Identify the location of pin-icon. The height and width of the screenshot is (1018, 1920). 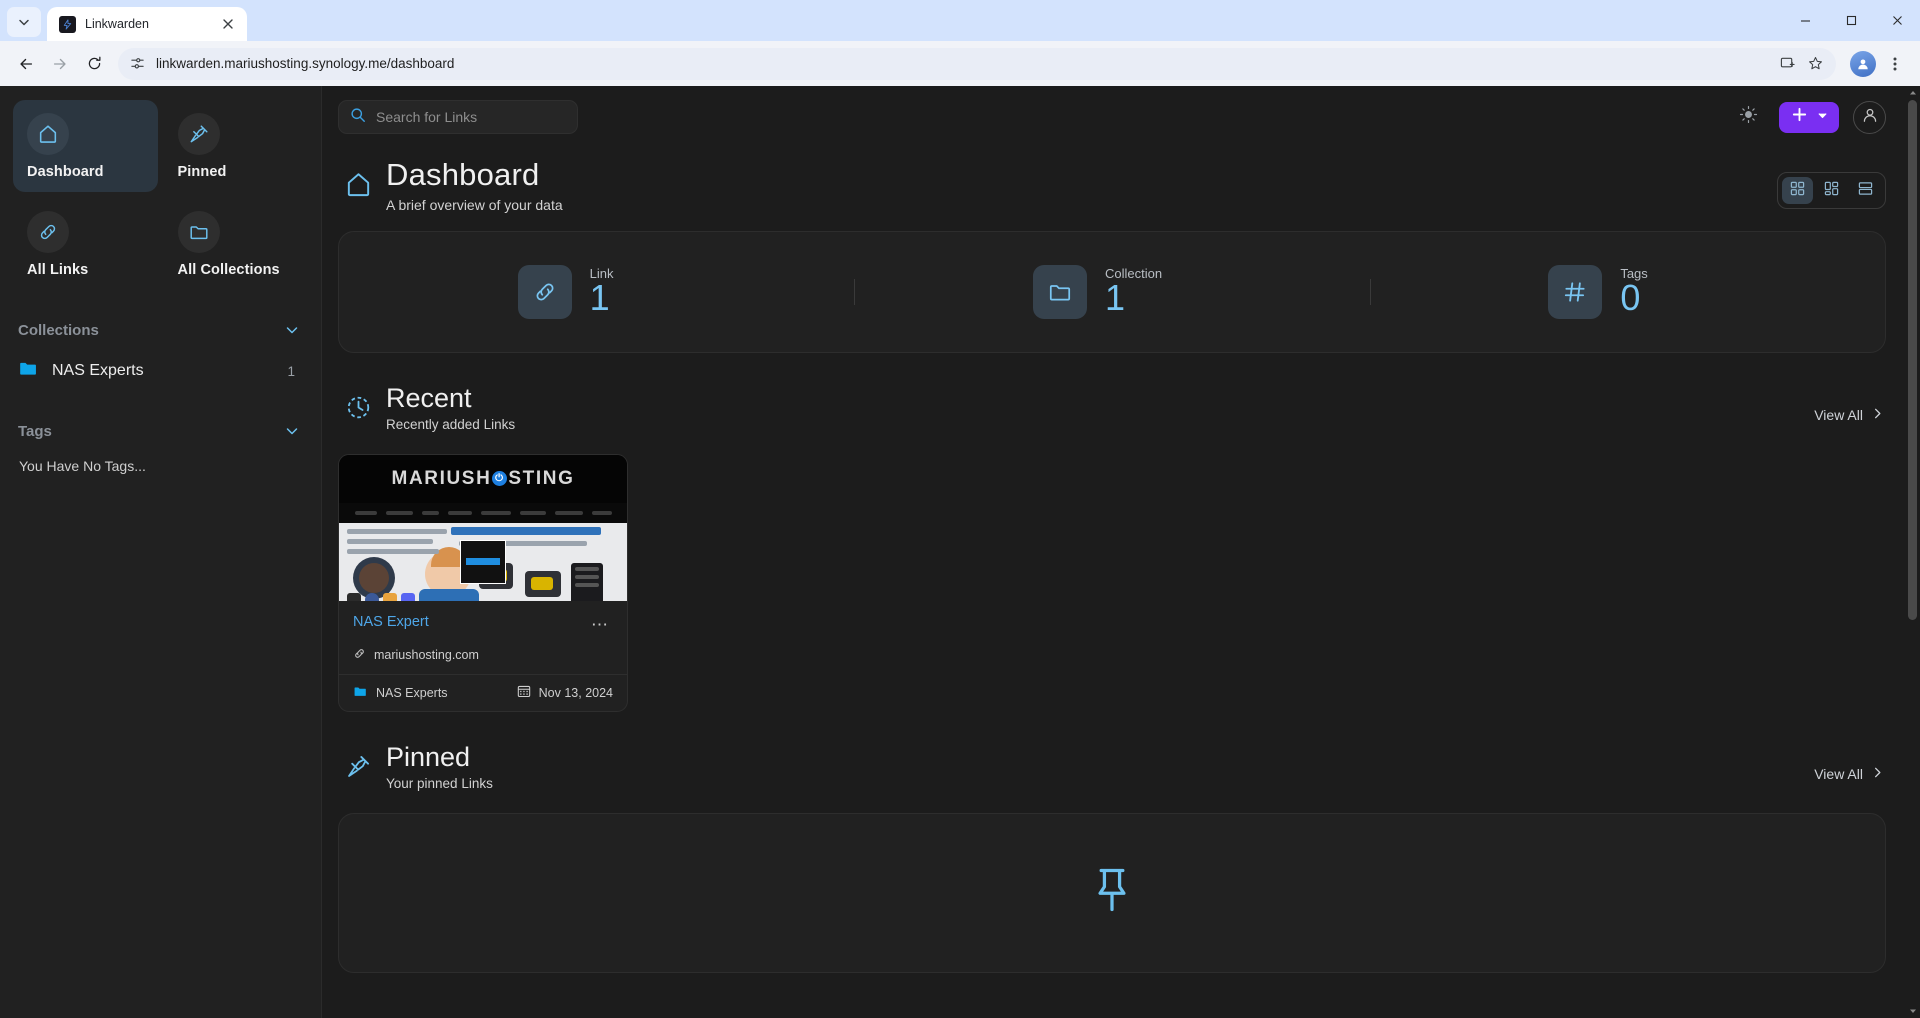
(358, 761).